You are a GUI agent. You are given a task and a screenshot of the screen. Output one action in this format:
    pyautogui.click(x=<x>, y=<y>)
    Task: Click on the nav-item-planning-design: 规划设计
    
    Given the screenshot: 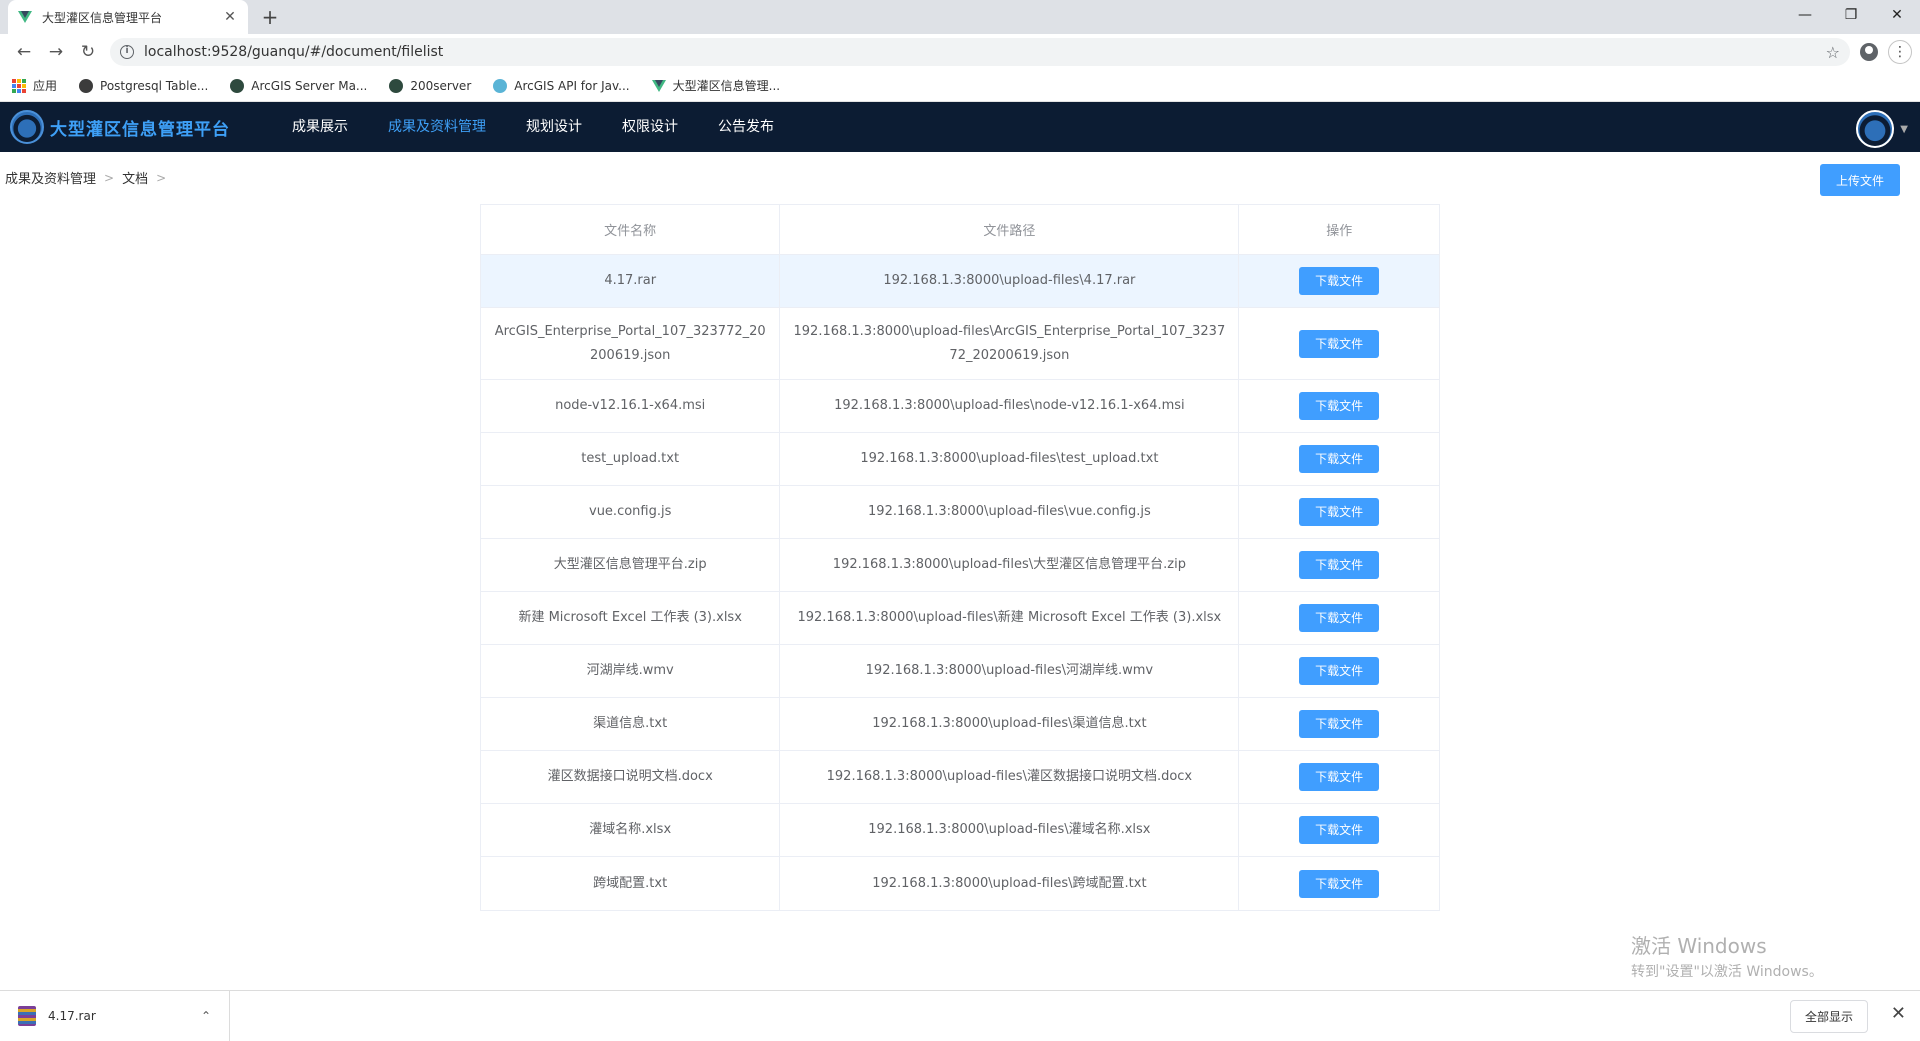 What is the action you would take?
    pyautogui.click(x=554, y=127)
    